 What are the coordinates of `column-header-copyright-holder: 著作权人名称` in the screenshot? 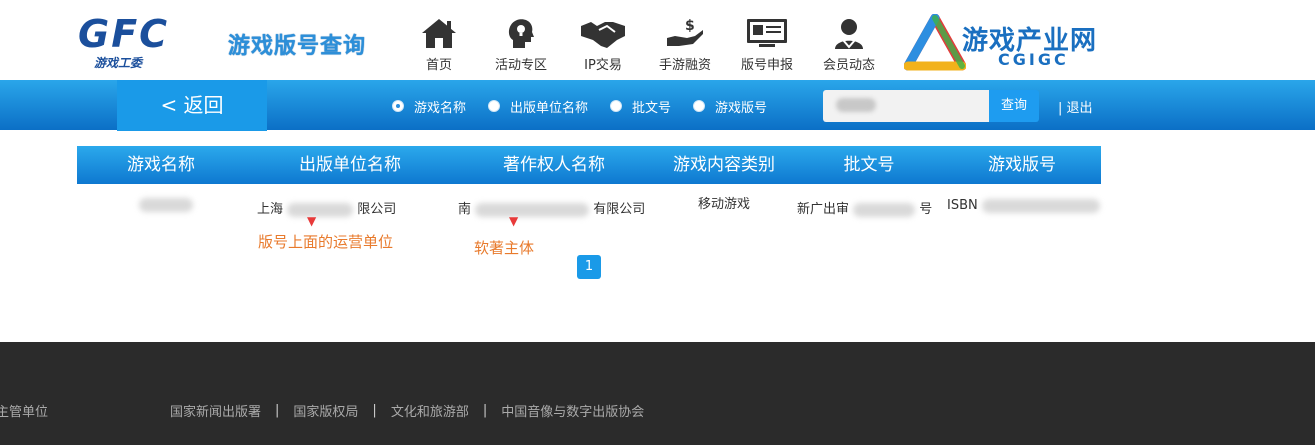 It's located at (554, 165).